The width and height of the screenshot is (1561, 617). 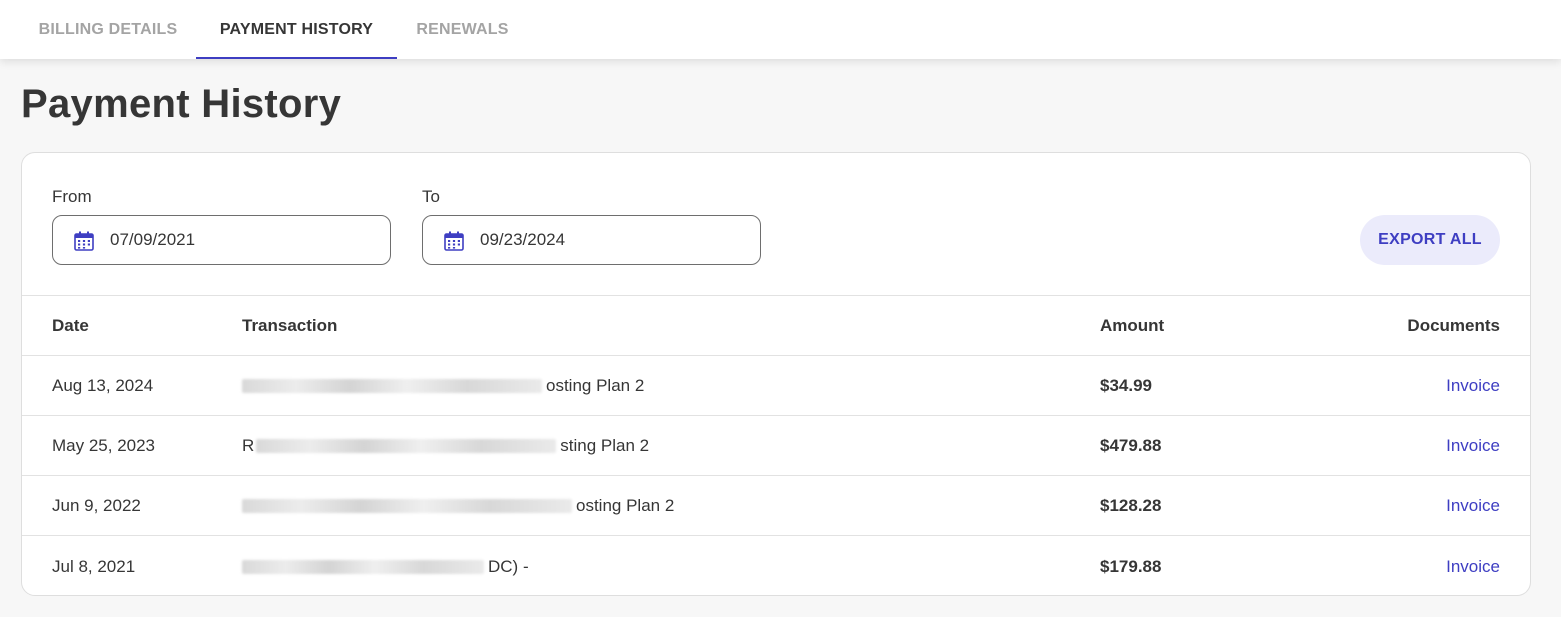 I want to click on row-amount: $479.88, so click(x=1131, y=445).